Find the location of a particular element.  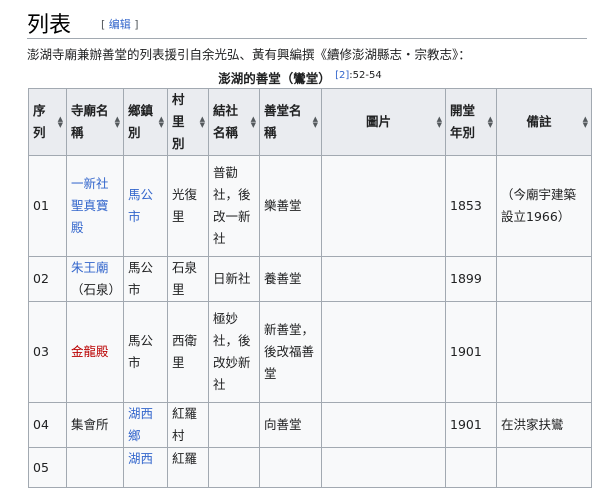

col-header-note: 備註 ▲ ▼ is located at coordinates (544, 122).